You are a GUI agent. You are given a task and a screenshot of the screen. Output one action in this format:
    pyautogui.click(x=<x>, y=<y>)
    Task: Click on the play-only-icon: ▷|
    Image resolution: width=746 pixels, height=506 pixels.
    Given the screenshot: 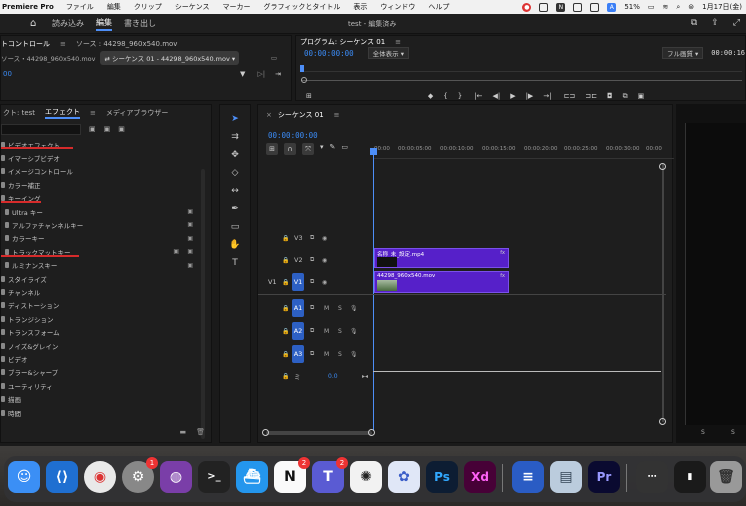 What is the action you would take?
    pyautogui.click(x=261, y=74)
    